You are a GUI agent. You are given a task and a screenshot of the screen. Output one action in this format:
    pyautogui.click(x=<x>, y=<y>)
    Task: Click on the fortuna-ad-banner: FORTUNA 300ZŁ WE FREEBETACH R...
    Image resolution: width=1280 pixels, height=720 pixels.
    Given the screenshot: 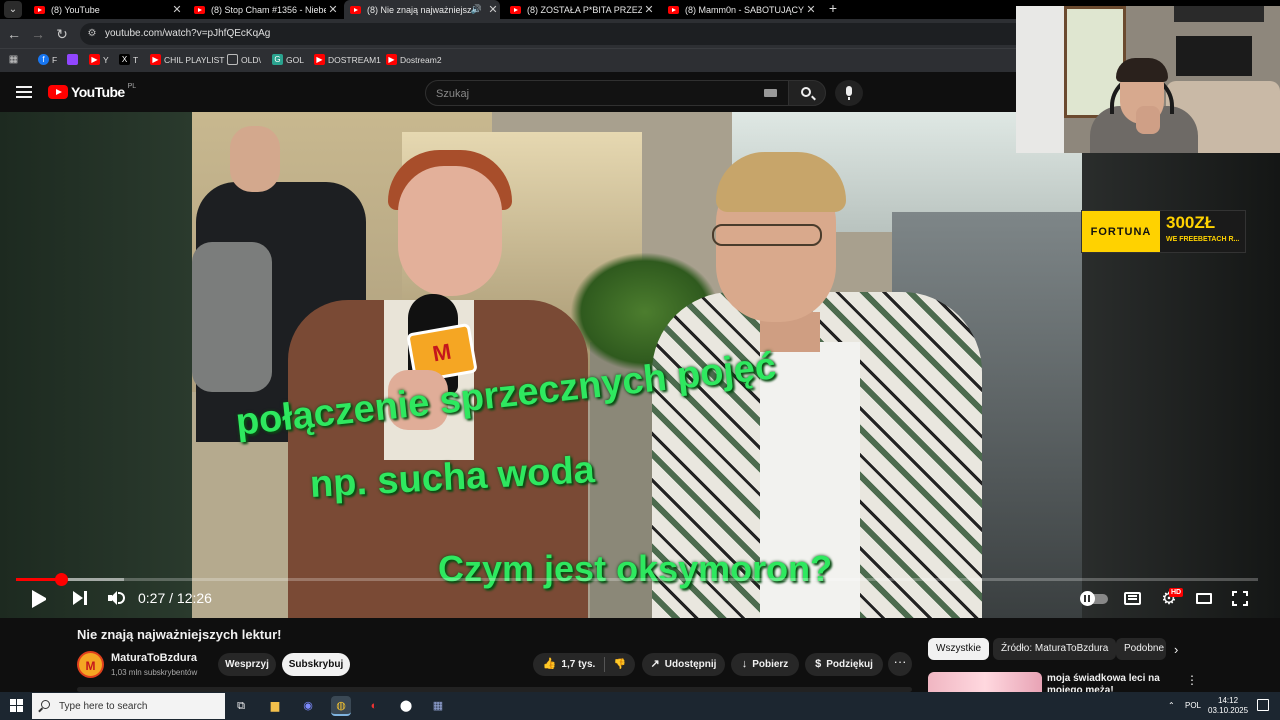 What is the action you would take?
    pyautogui.click(x=1163, y=231)
    